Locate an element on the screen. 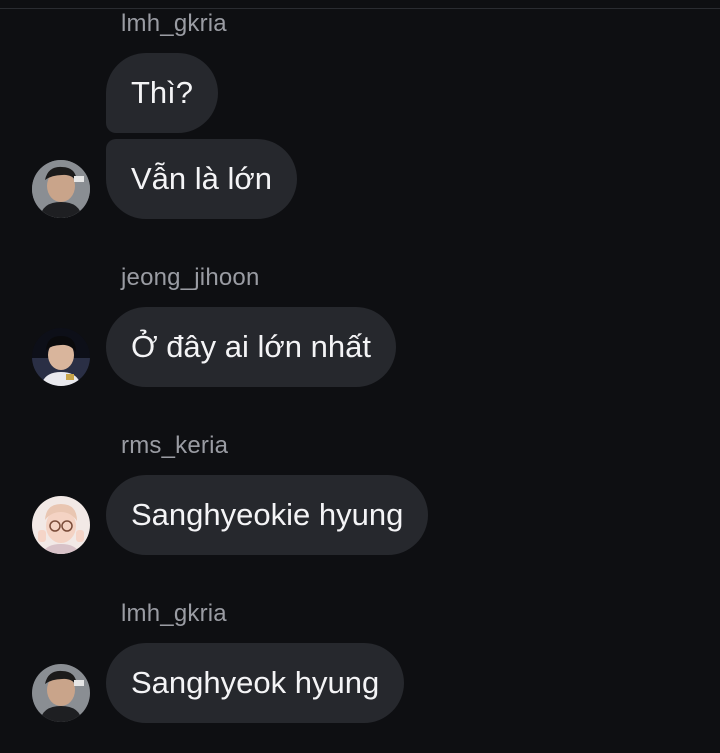  sender-username: jeong_jihoon is located at coordinates (190, 278).